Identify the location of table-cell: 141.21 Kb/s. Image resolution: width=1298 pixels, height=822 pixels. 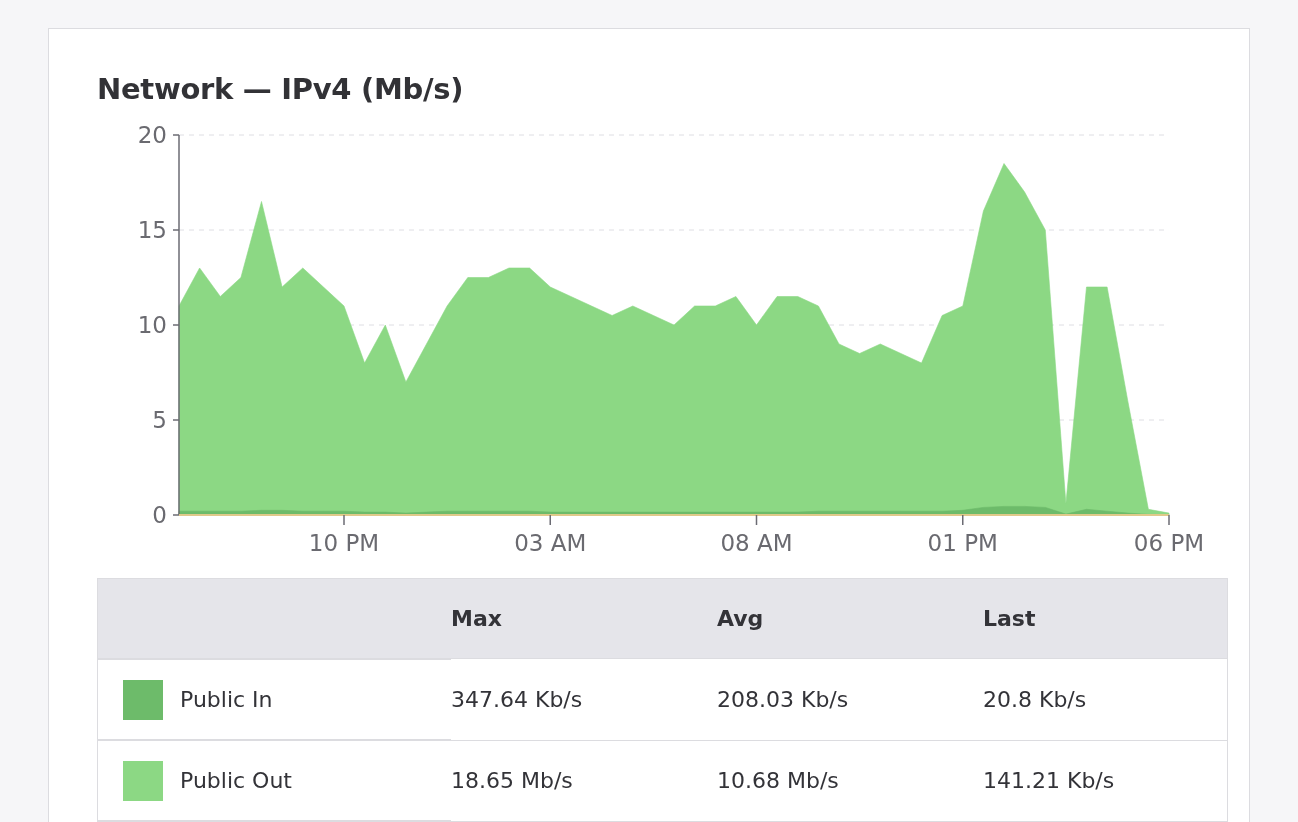
(1049, 781).